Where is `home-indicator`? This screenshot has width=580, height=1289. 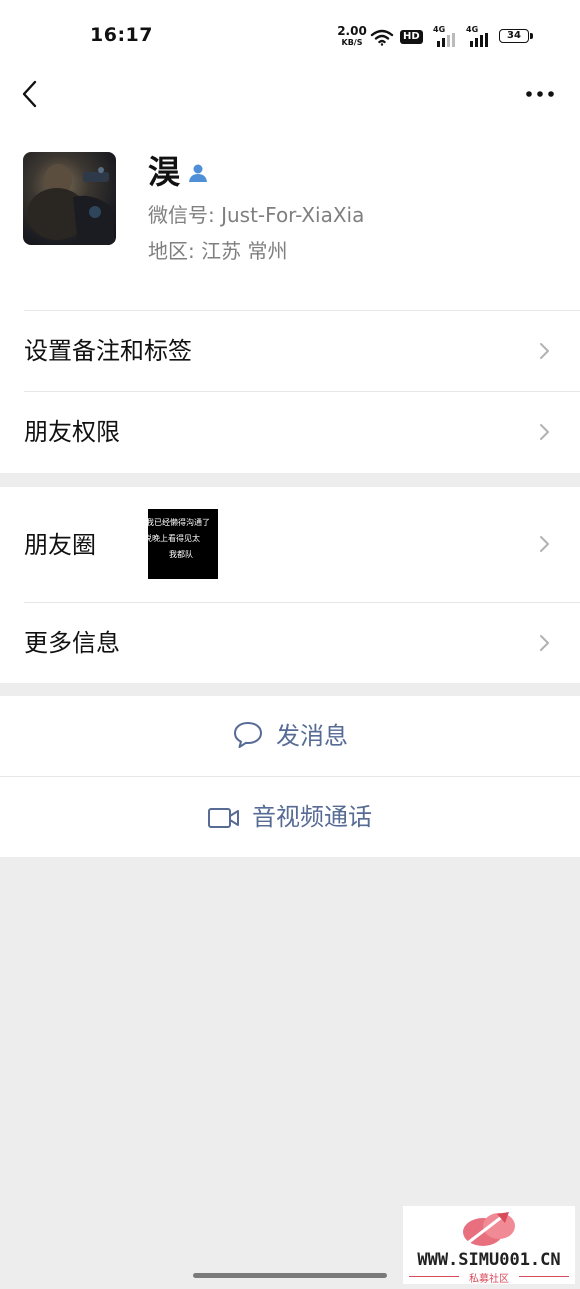 home-indicator is located at coordinates (290, 1275).